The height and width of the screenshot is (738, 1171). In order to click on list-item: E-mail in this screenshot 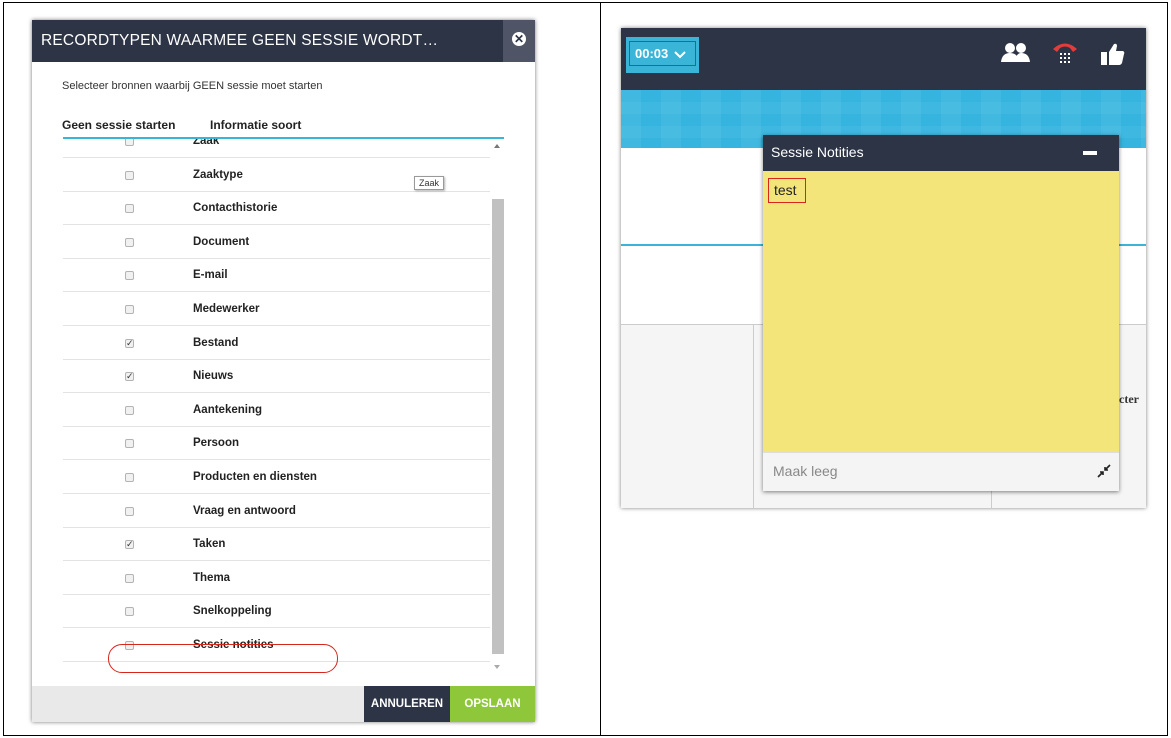, I will do `click(276, 276)`.